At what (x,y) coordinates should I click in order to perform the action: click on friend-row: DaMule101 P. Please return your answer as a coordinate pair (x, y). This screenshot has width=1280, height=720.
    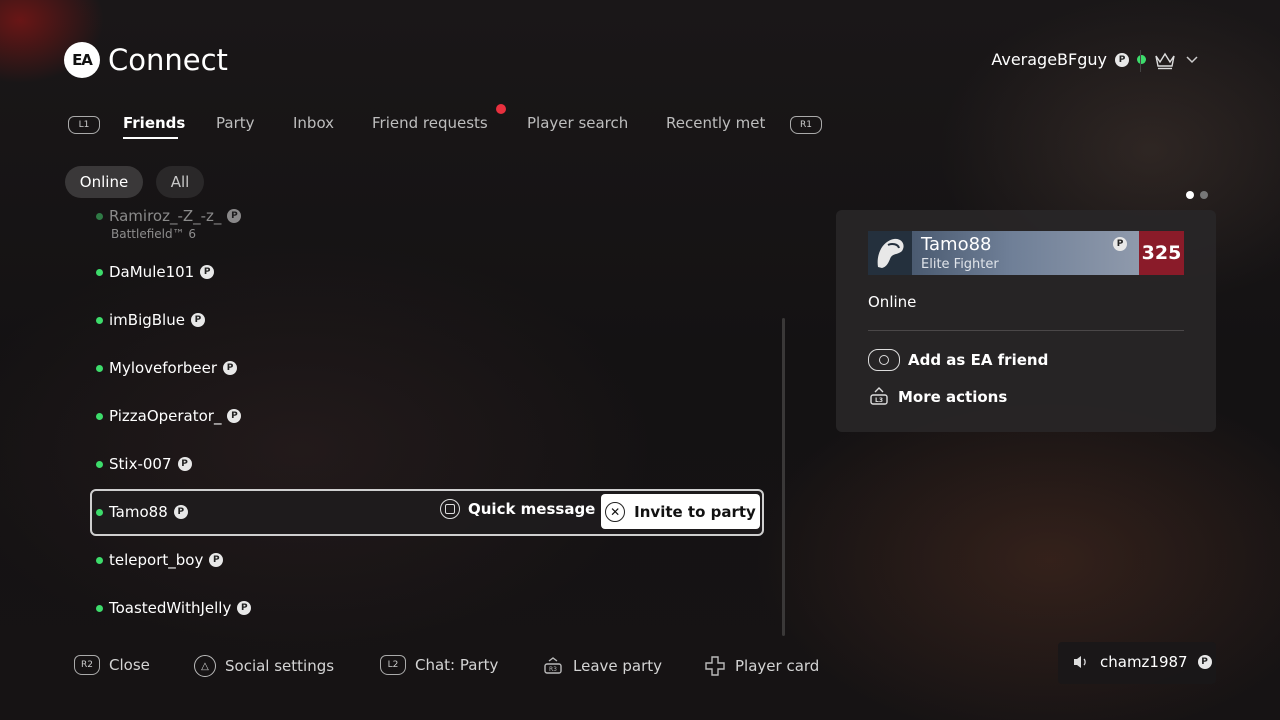
    Looking at the image, I should click on (155, 272).